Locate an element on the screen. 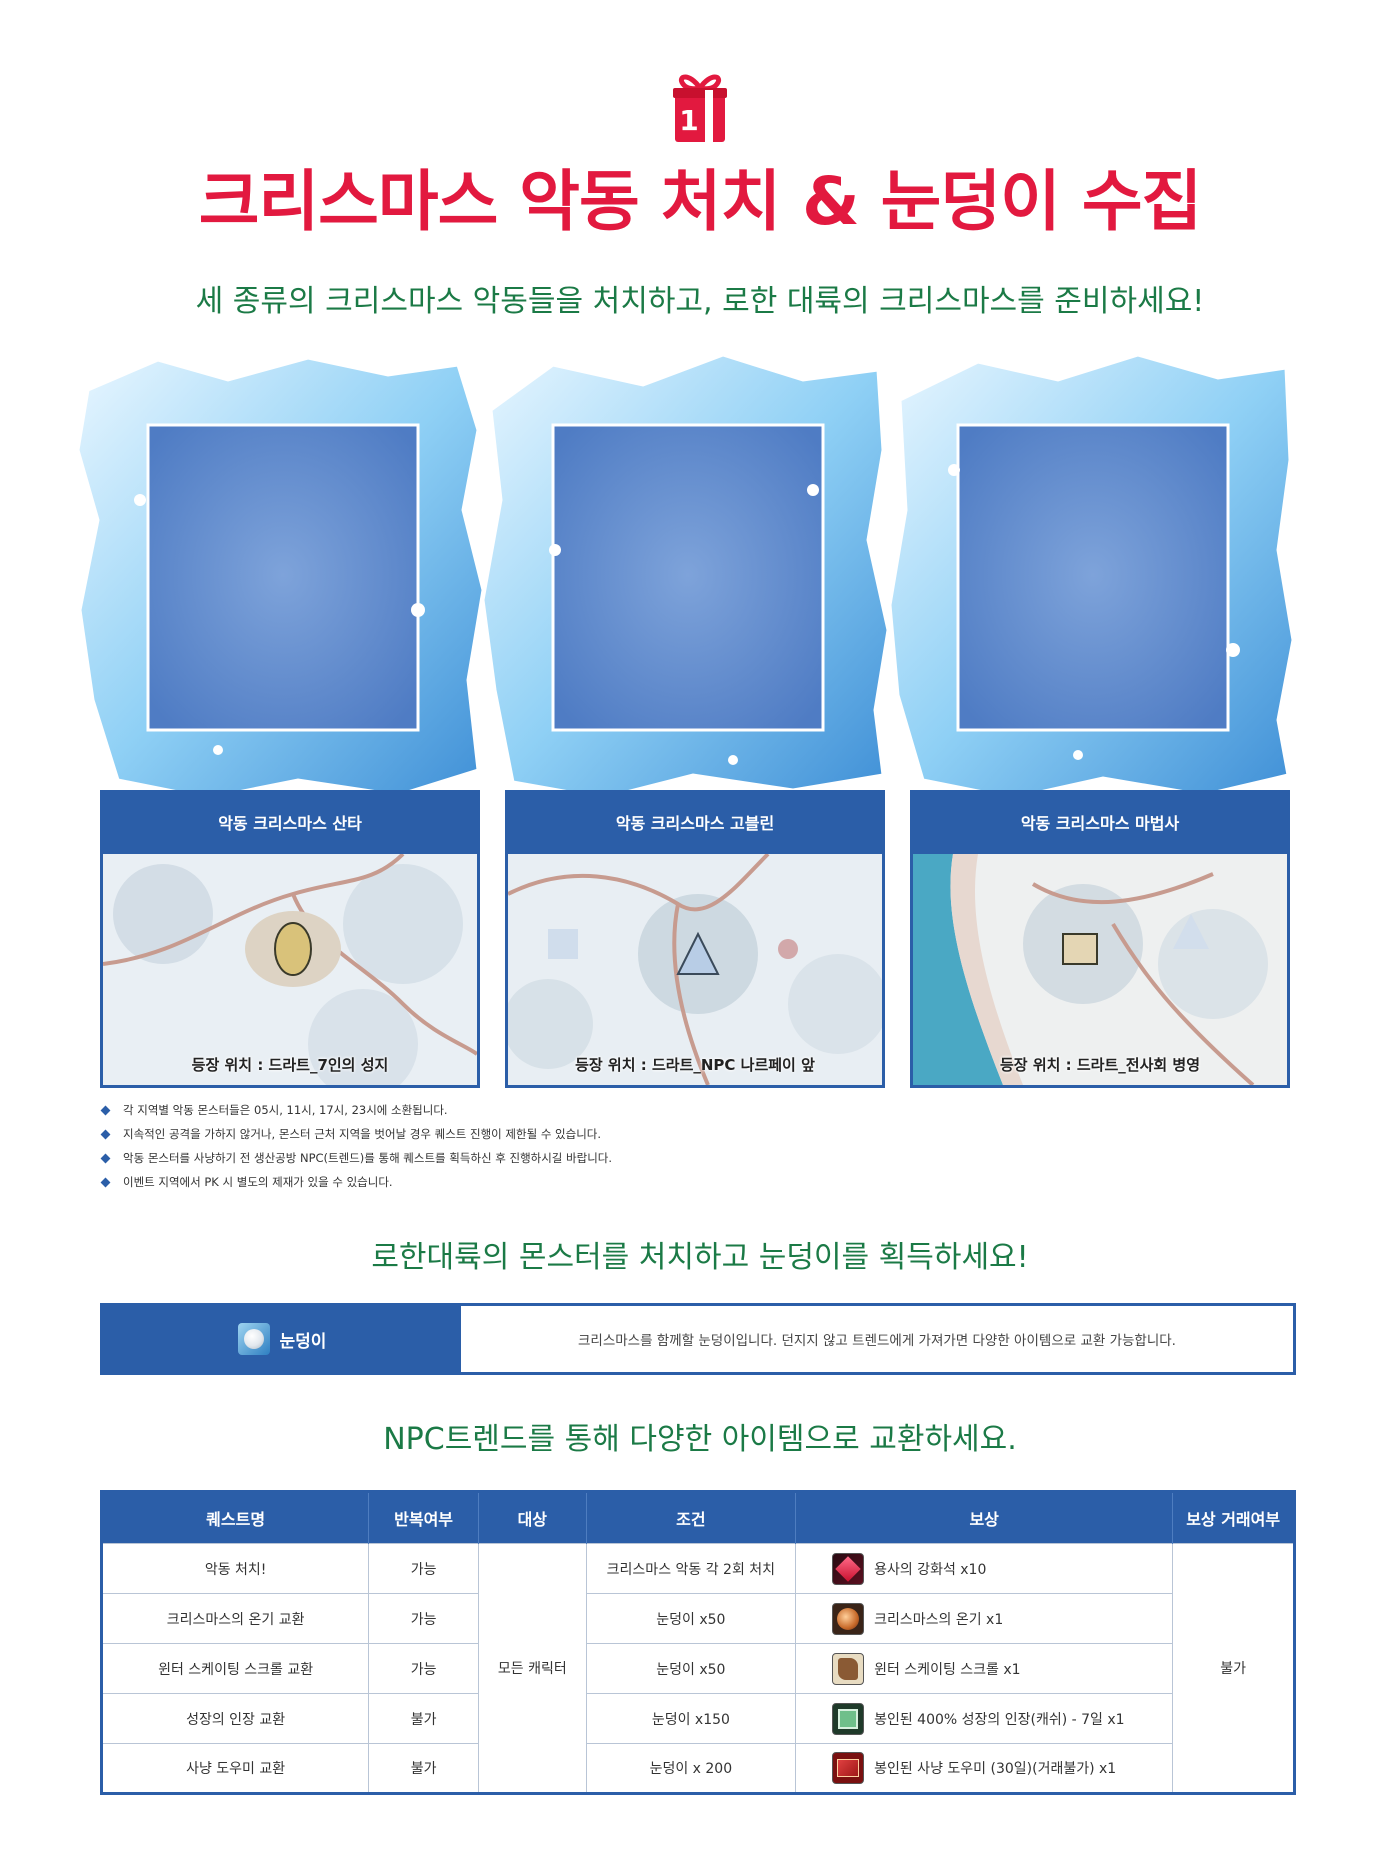  condition-value: 크리스마스 악동 각 2회 처치 is located at coordinates (691, 1568).